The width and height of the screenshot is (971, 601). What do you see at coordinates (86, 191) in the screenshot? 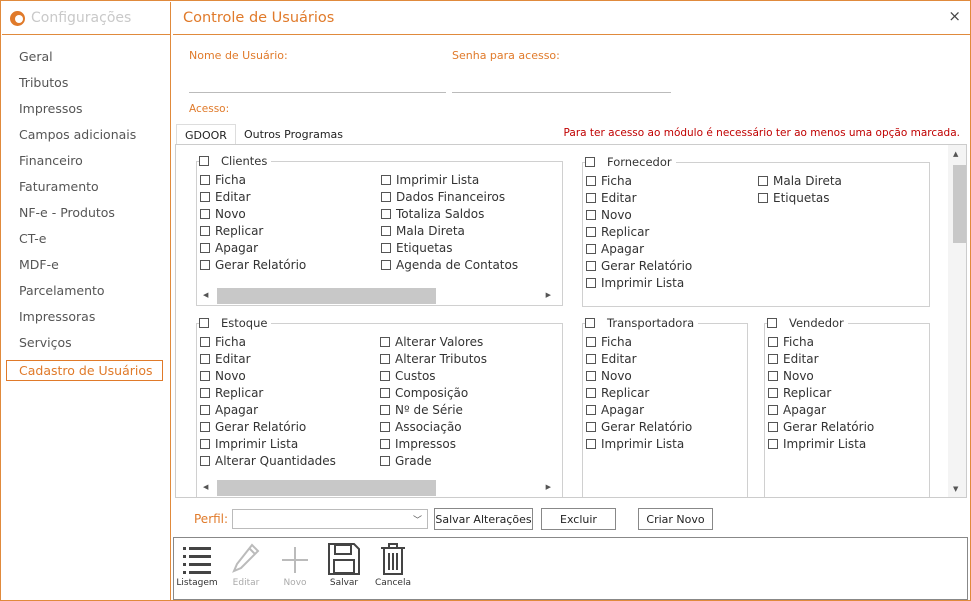
I see `sidebar-item: Faturamento` at bounding box center [86, 191].